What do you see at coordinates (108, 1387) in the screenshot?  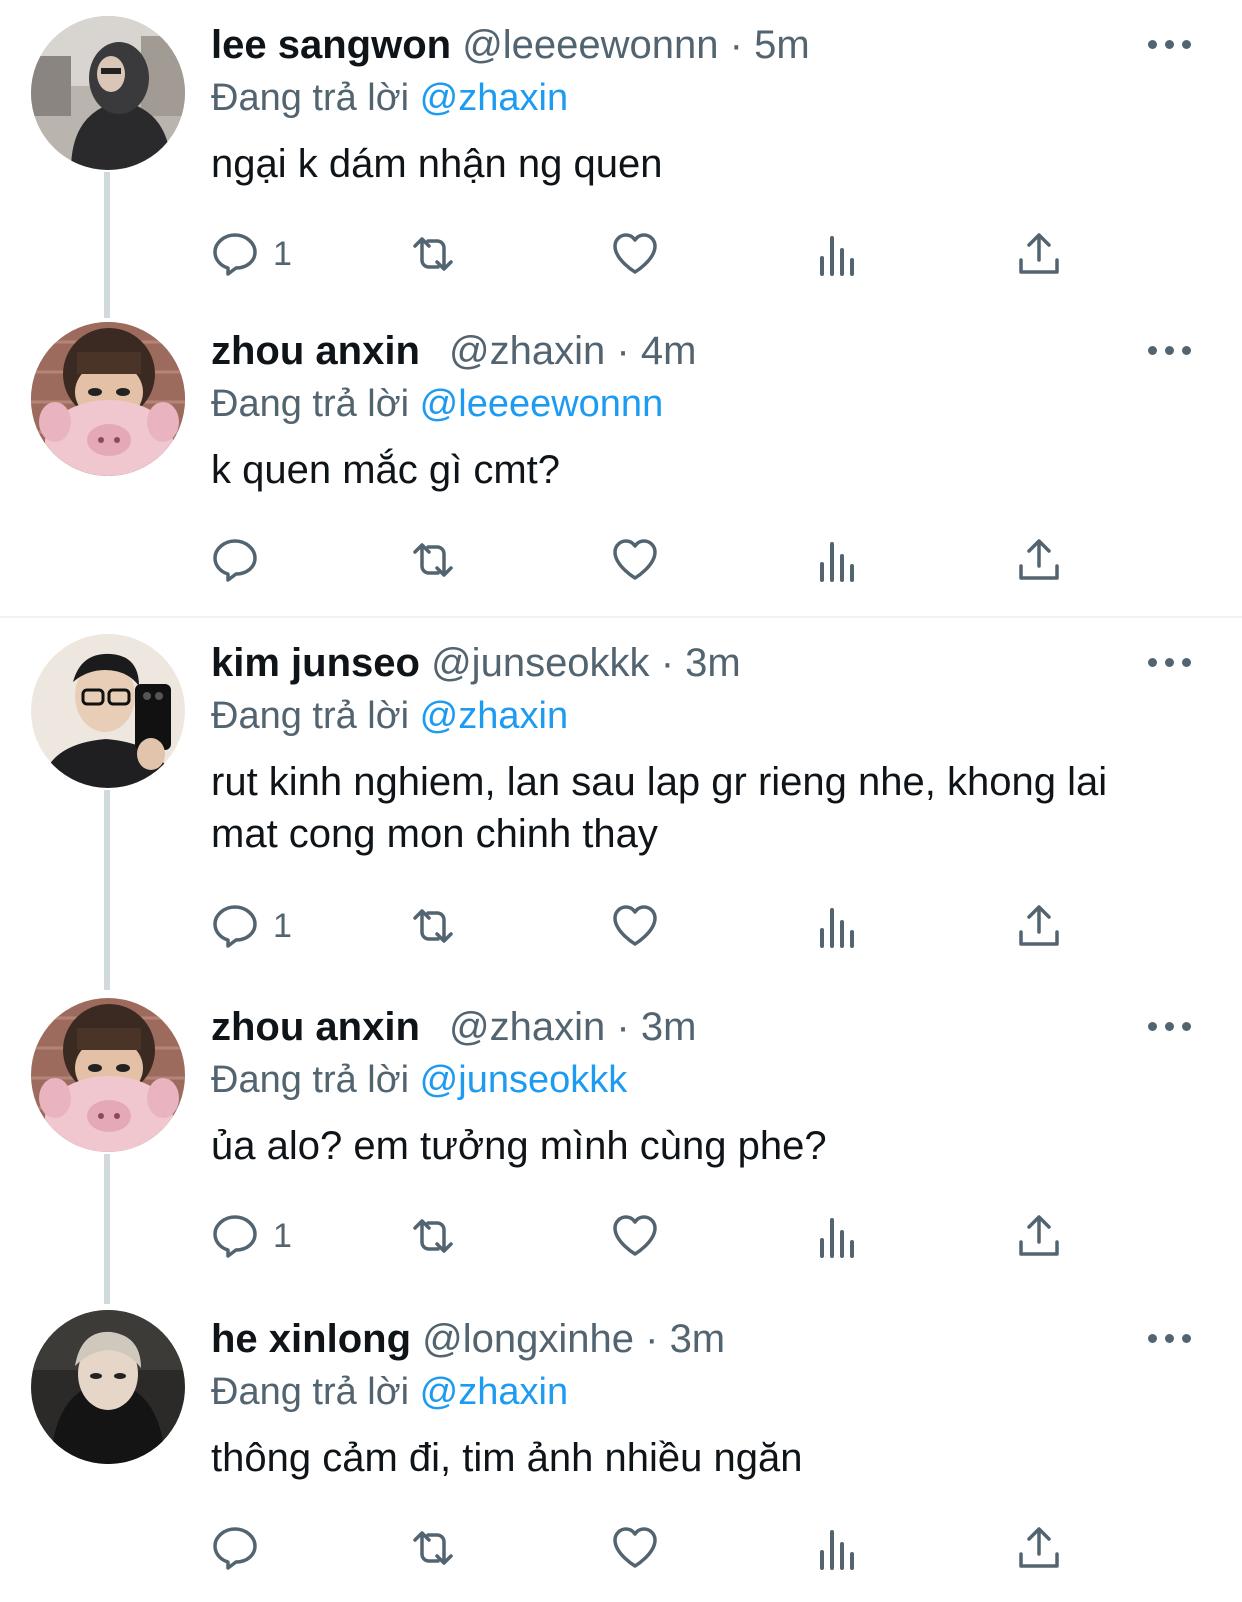 I see `avatar-dark-hoodie` at bounding box center [108, 1387].